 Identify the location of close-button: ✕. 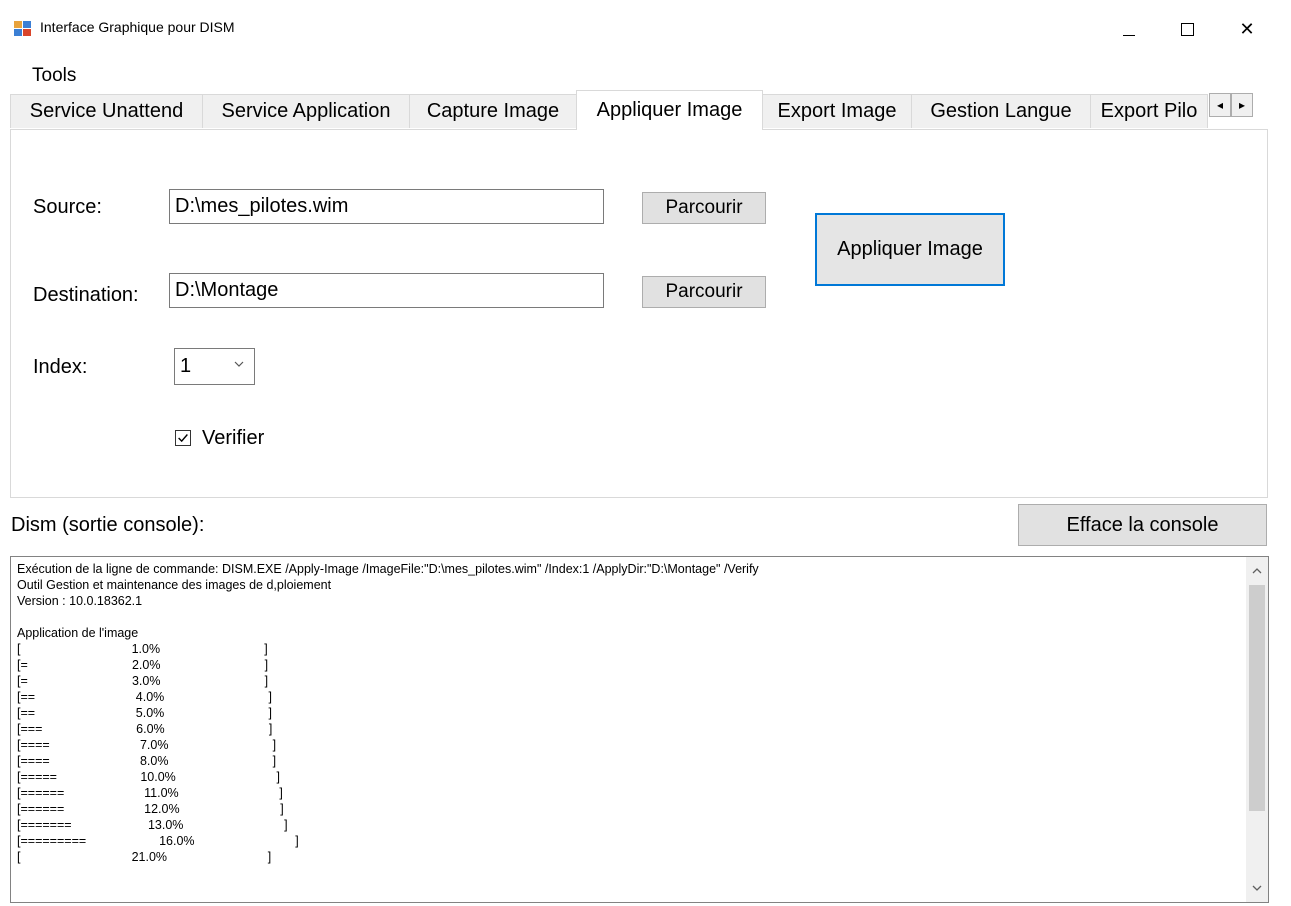
(1247, 29).